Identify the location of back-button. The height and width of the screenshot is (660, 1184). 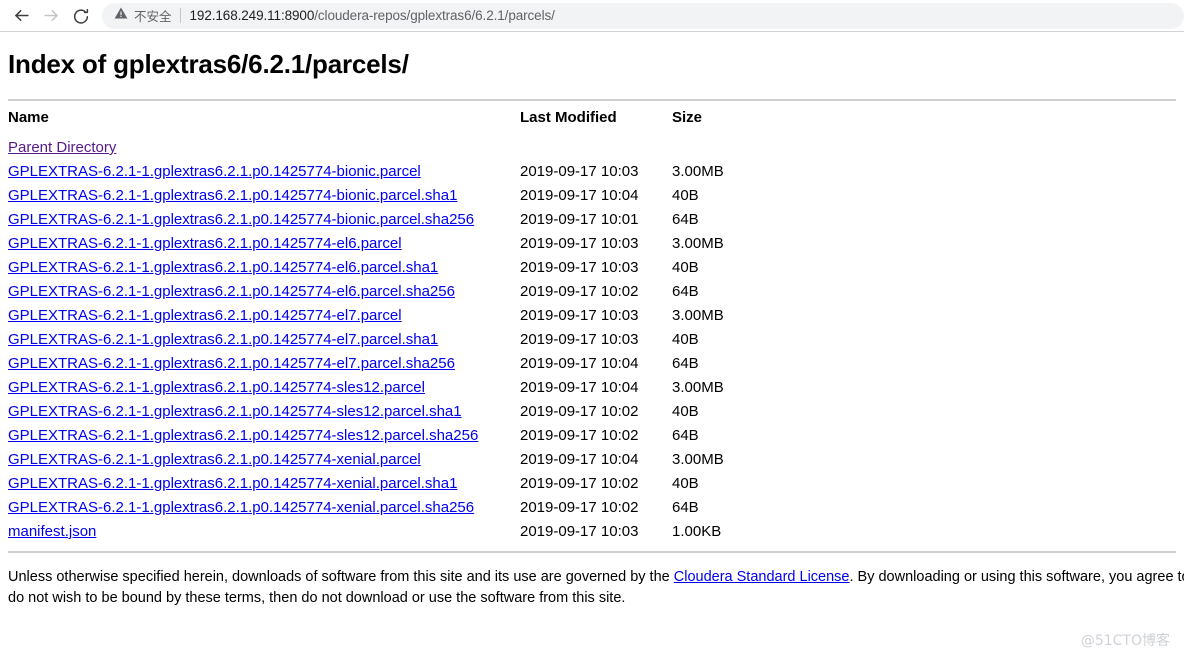
(21, 16).